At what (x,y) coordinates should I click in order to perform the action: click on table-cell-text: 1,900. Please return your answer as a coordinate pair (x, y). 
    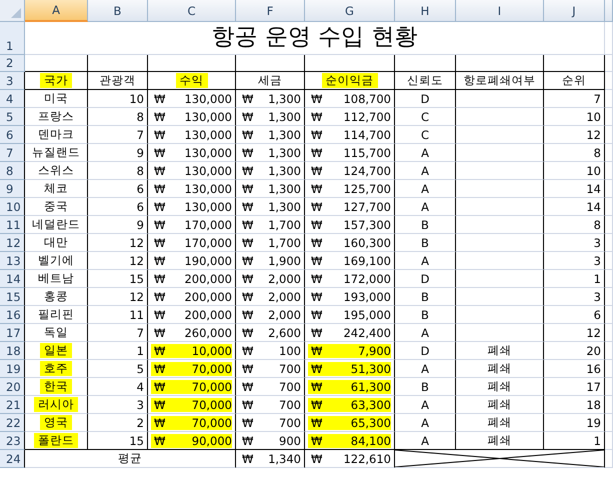
    Looking at the image, I should click on (284, 261).